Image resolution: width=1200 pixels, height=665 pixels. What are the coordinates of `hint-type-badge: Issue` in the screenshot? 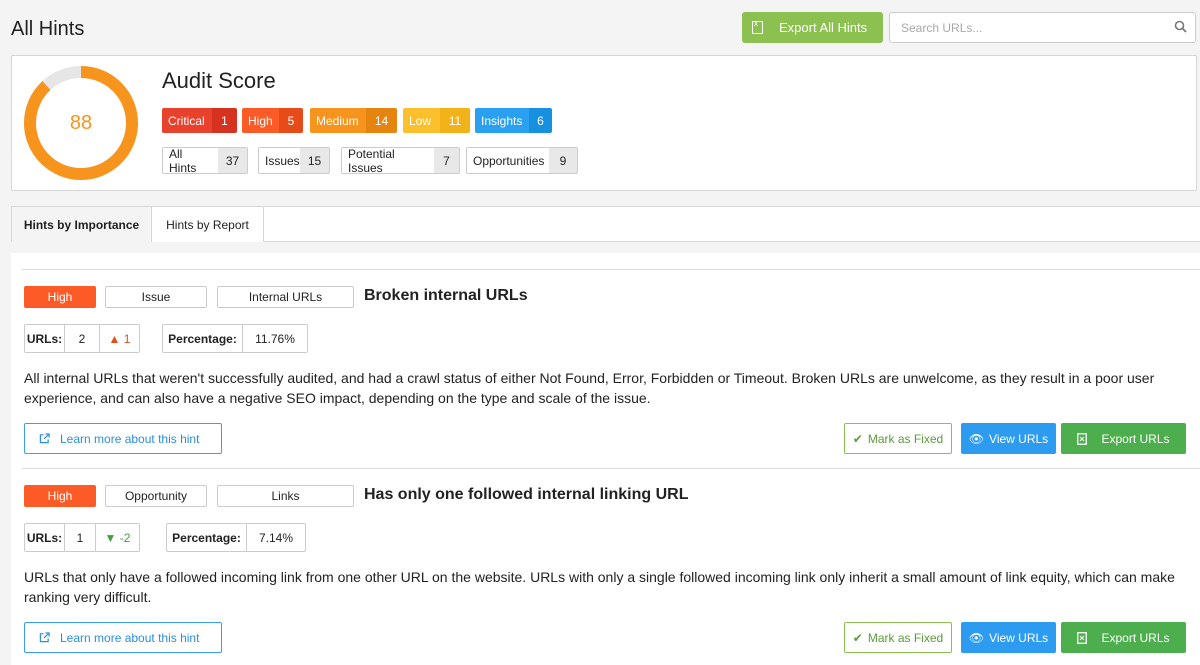 It's located at (156, 297).